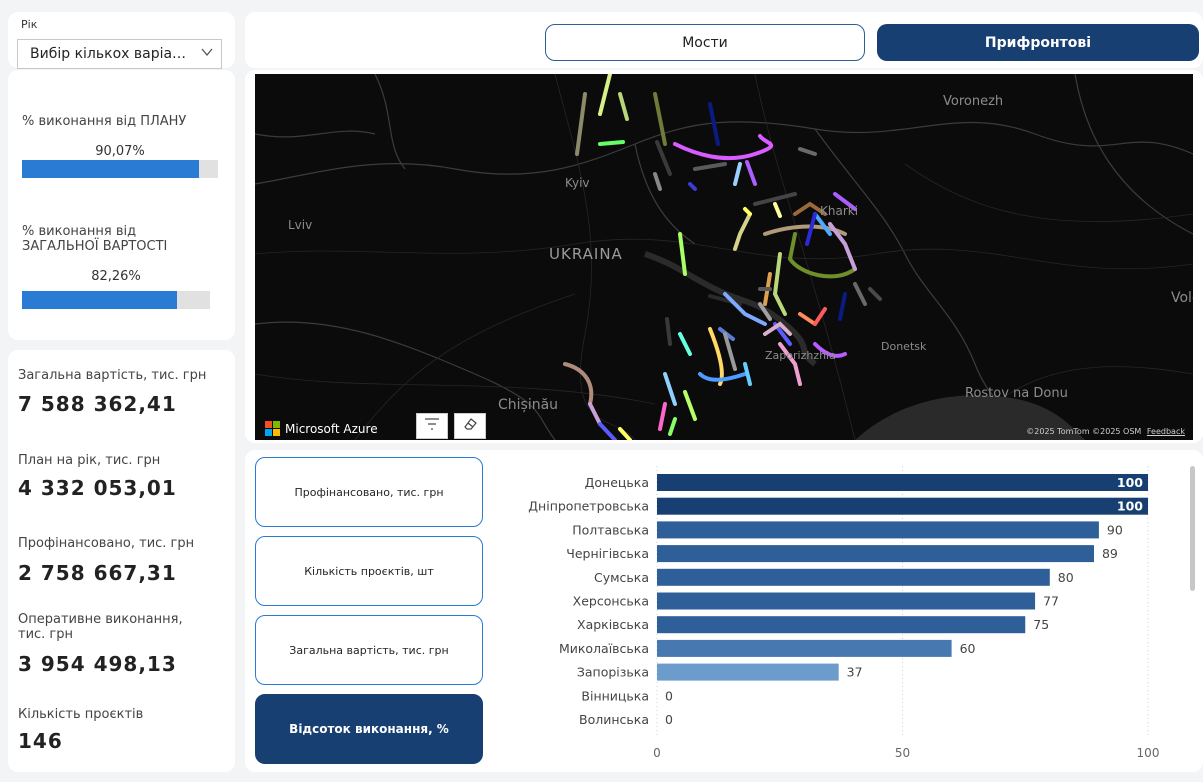  I want to click on kpi-projects-label: Кількість проєктів, so click(81, 714).